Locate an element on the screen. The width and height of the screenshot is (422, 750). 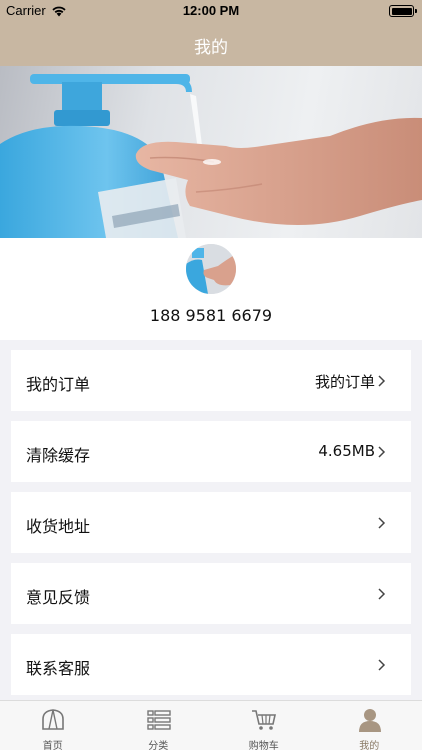
cart-icon is located at coordinates (264, 720).